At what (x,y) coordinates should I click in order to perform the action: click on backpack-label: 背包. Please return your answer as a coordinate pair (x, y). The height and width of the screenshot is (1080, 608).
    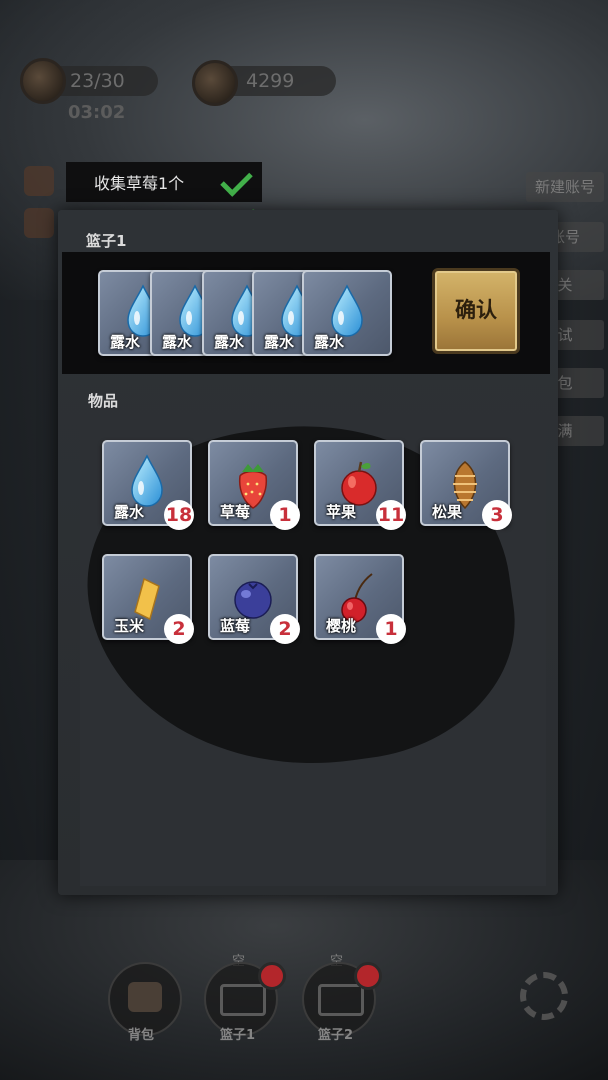
    Looking at the image, I should click on (141, 1035).